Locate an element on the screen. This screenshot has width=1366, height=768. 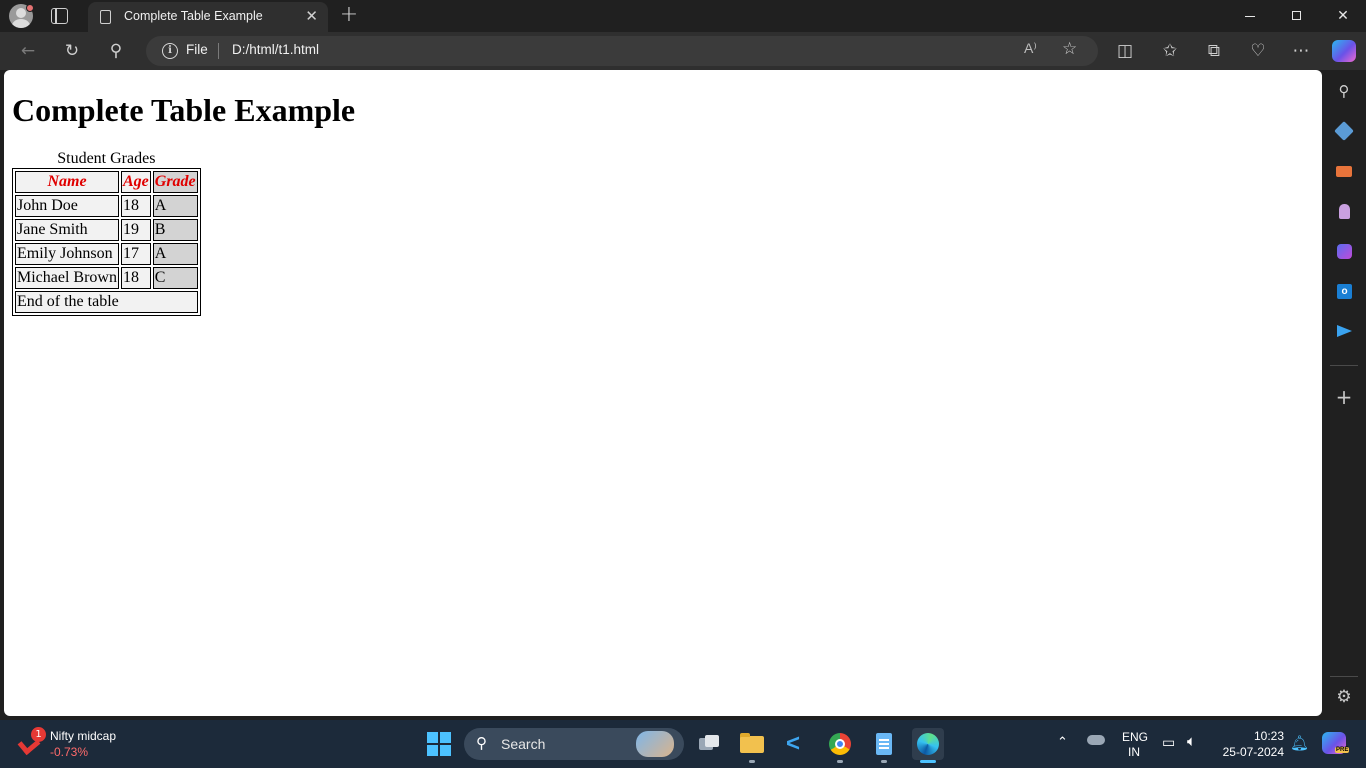
page-title: Complete Table Example is located at coordinates (184, 110).